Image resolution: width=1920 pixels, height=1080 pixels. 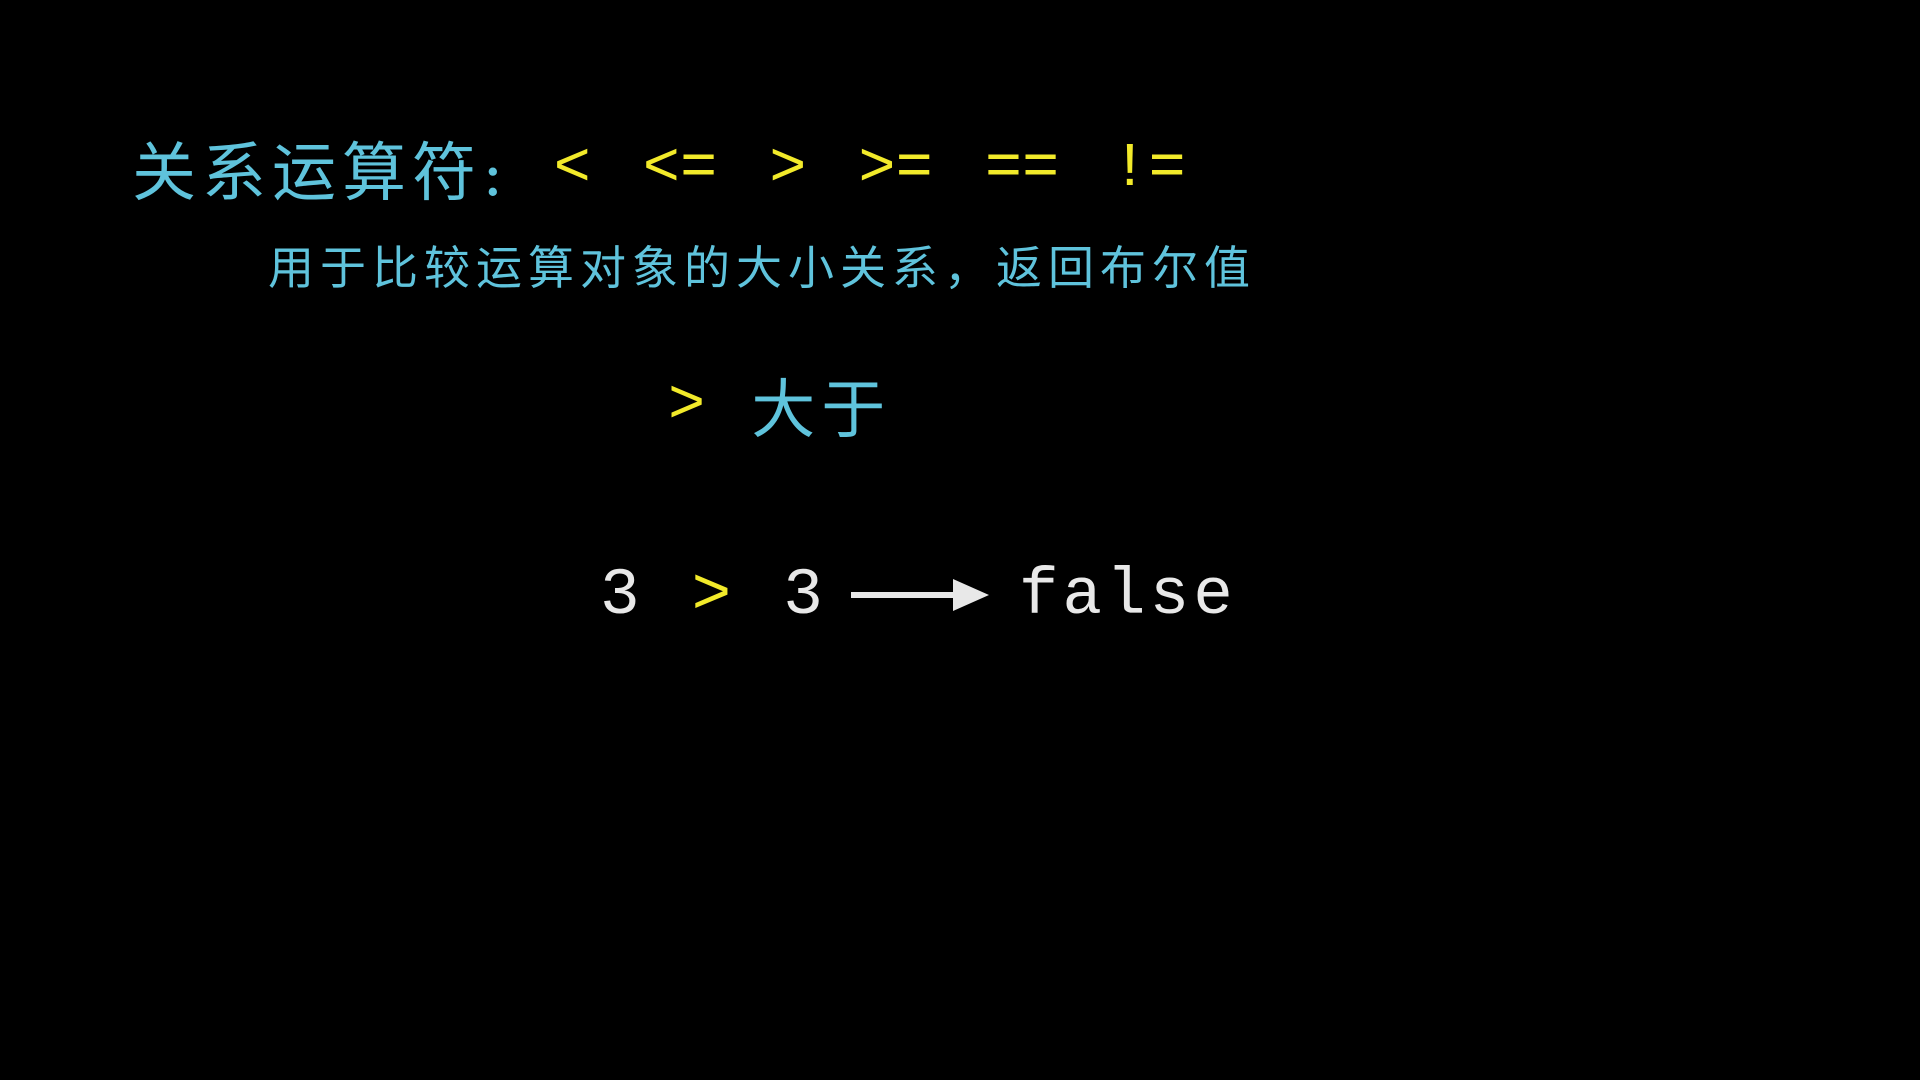 I want to click on slide-title: 关系运算符:, so click(x=321, y=174).